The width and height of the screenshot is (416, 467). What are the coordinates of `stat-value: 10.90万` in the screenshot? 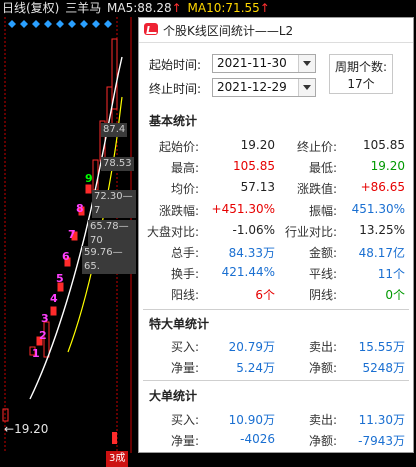 It's located at (251, 420).